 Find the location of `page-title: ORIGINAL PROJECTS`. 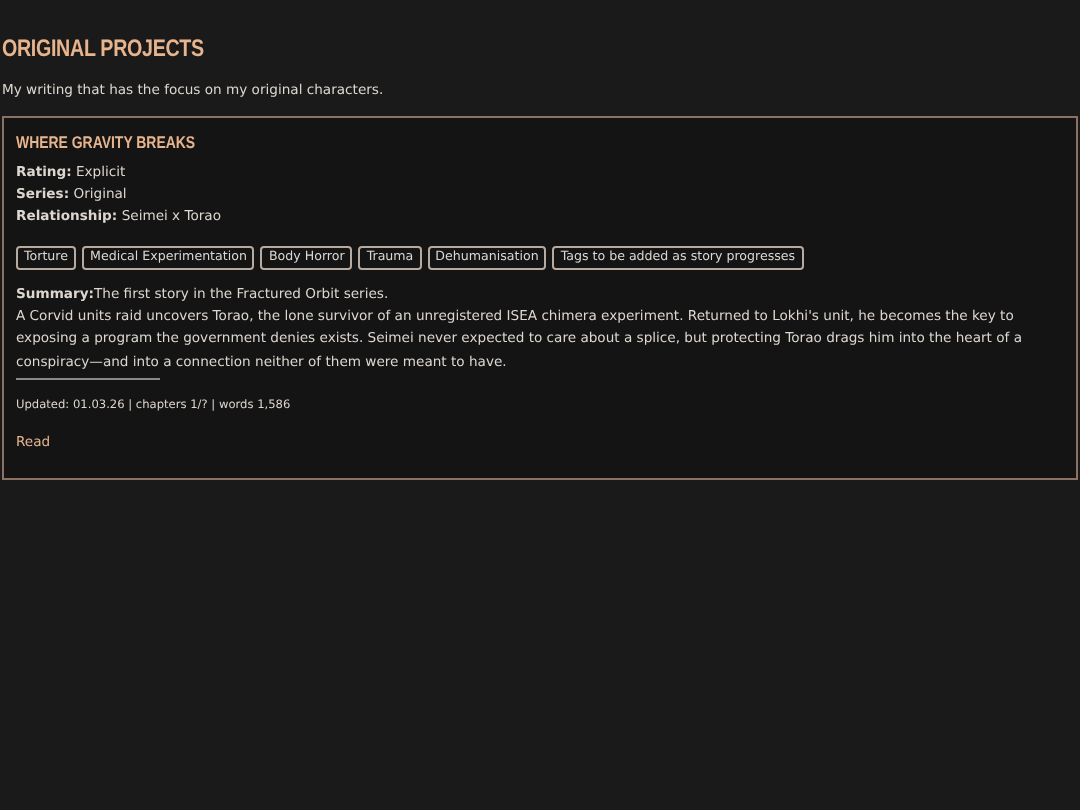

page-title: ORIGINAL PROJECTS is located at coordinates (104, 48).